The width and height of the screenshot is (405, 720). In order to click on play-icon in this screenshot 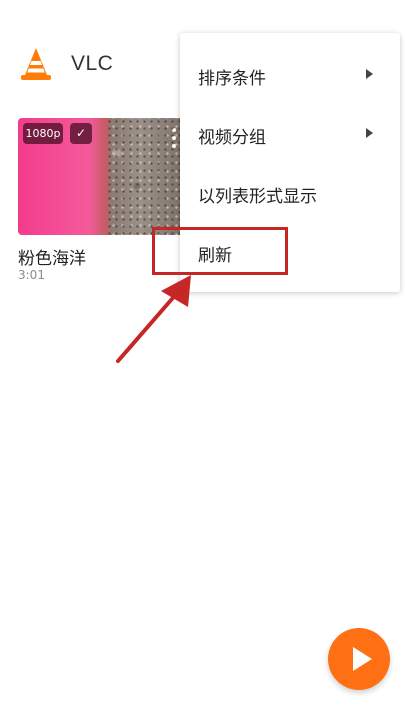, I will do `click(362, 659)`.